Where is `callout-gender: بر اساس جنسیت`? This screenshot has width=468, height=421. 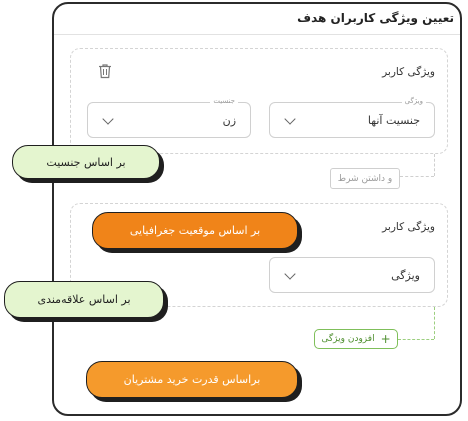
callout-gender: بر اساس جنسیت is located at coordinates (86, 162).